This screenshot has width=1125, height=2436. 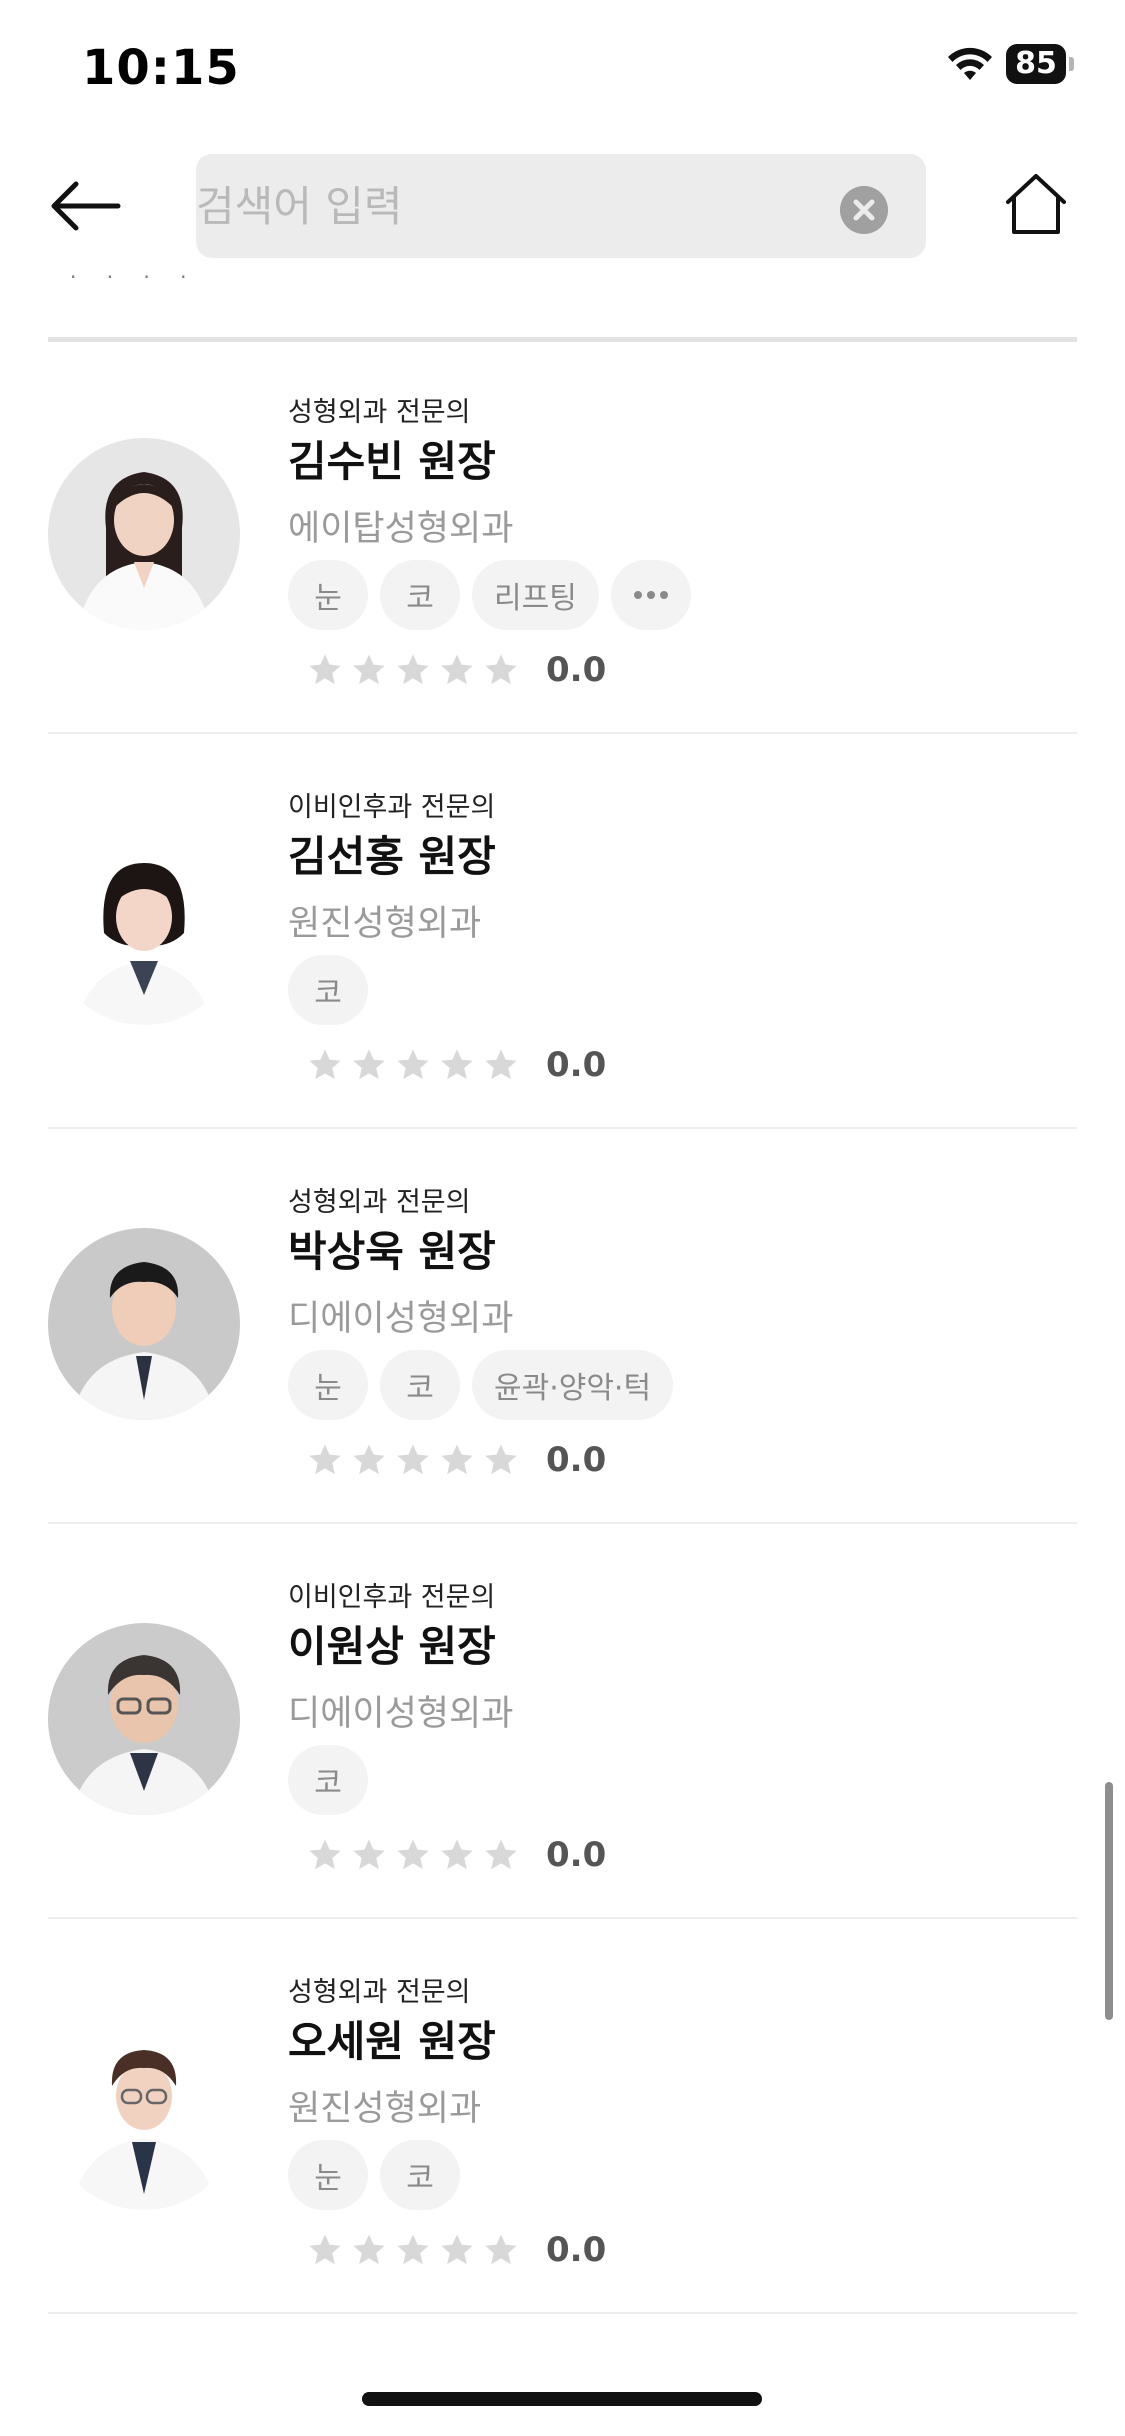 I want to click on clear-circle-icon, so click(x=864, y=210).